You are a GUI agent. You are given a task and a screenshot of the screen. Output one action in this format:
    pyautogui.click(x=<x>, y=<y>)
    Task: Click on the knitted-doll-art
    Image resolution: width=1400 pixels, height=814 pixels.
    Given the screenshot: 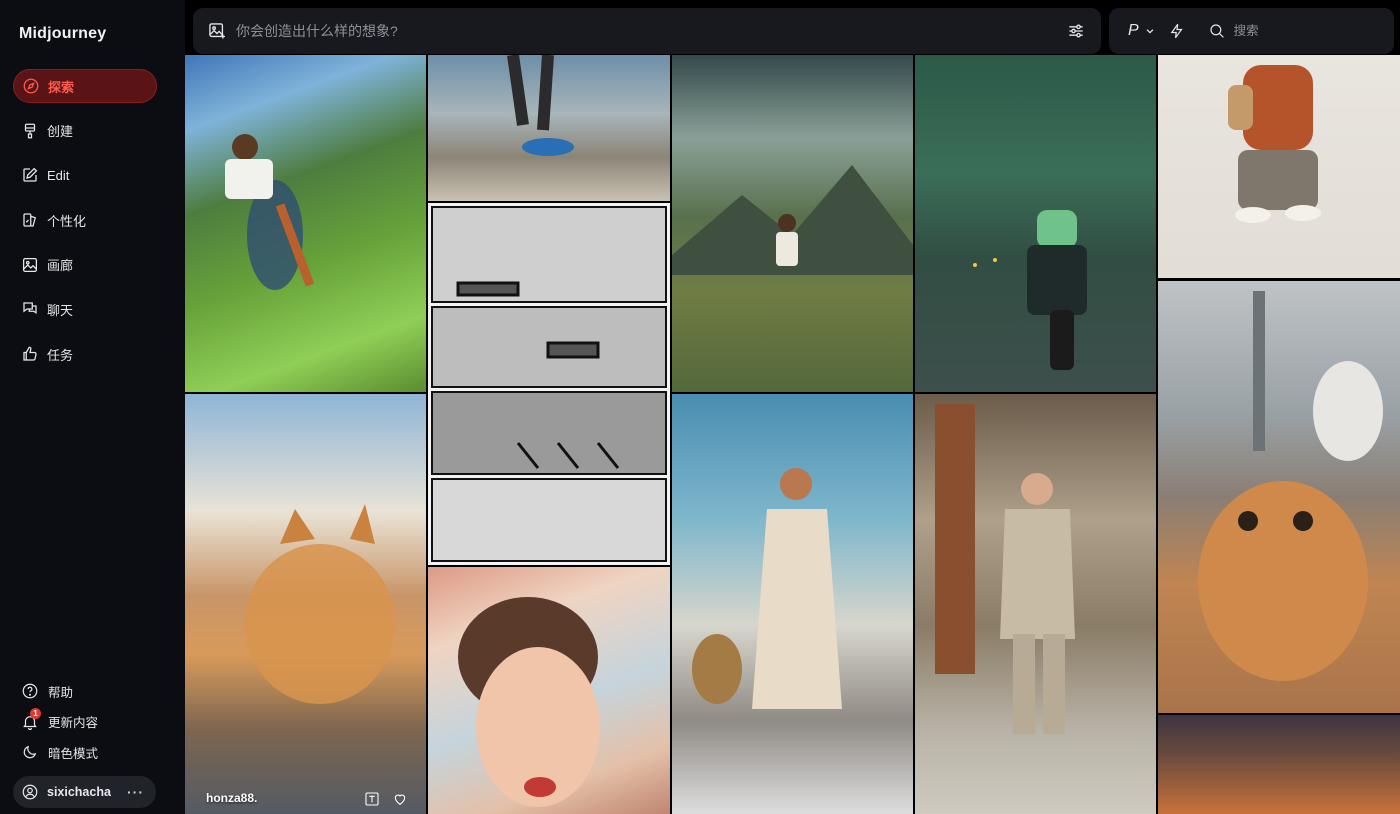 What is the action you would take?
    pyautogui.click(x=1274, y=144)
    